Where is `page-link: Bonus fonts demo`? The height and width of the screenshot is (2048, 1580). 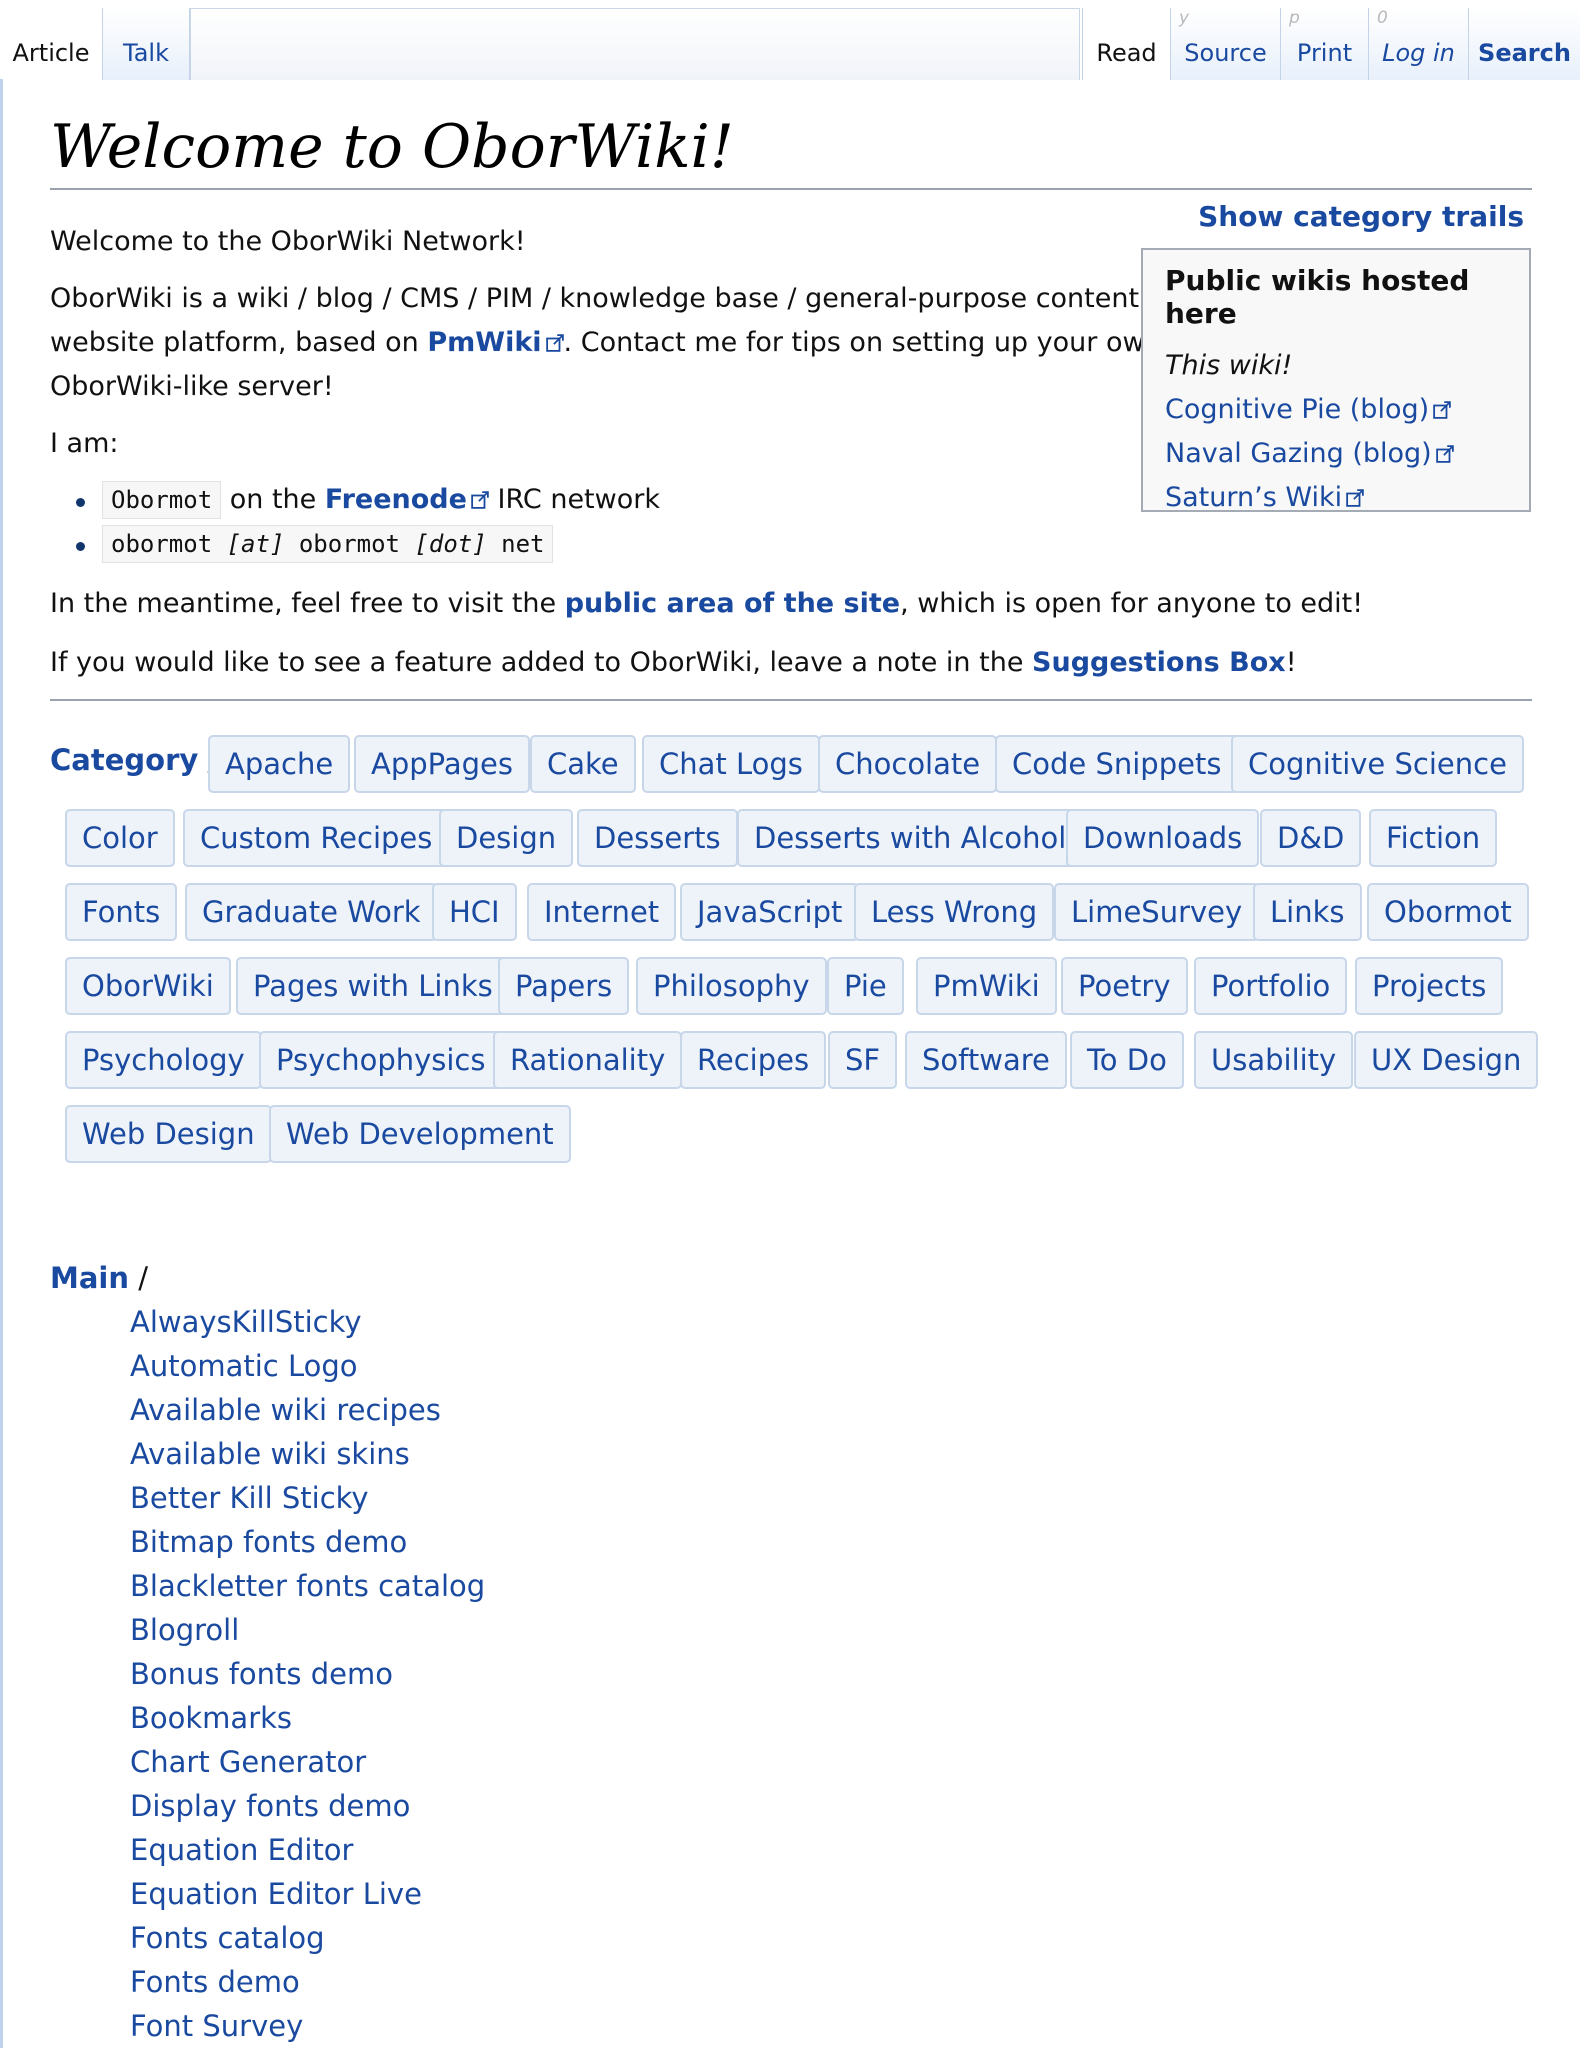 page-link: Bonus fonts demo is located at coordinates (261, 1674).